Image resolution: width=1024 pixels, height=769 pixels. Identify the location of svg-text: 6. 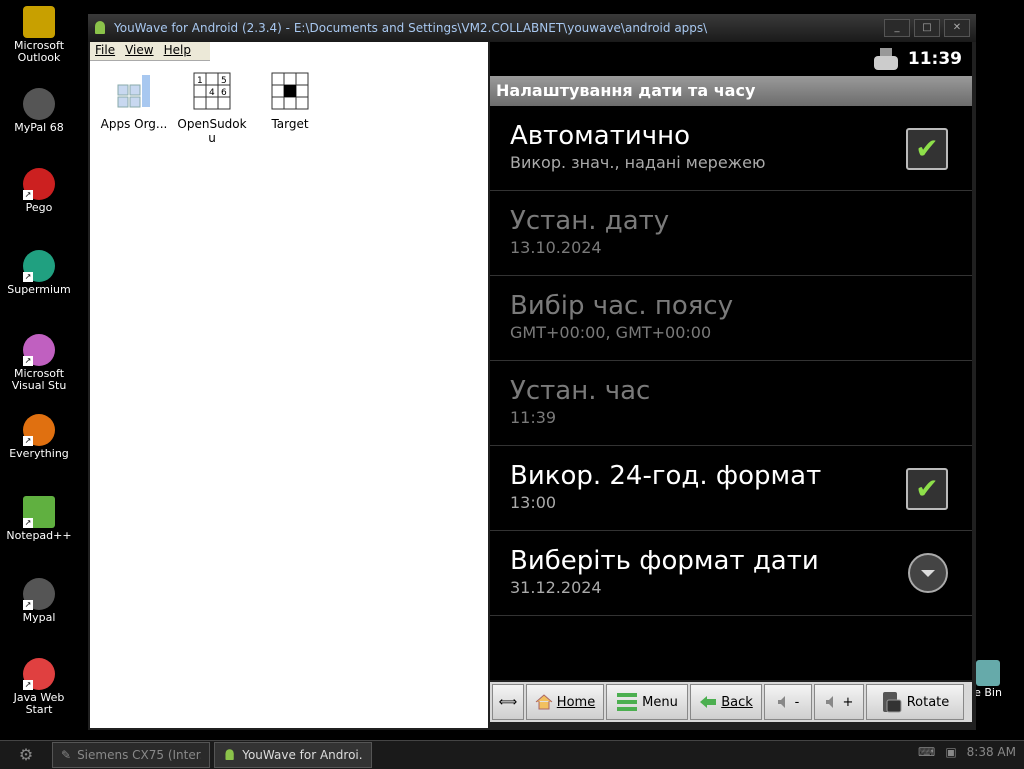
(224, 93).